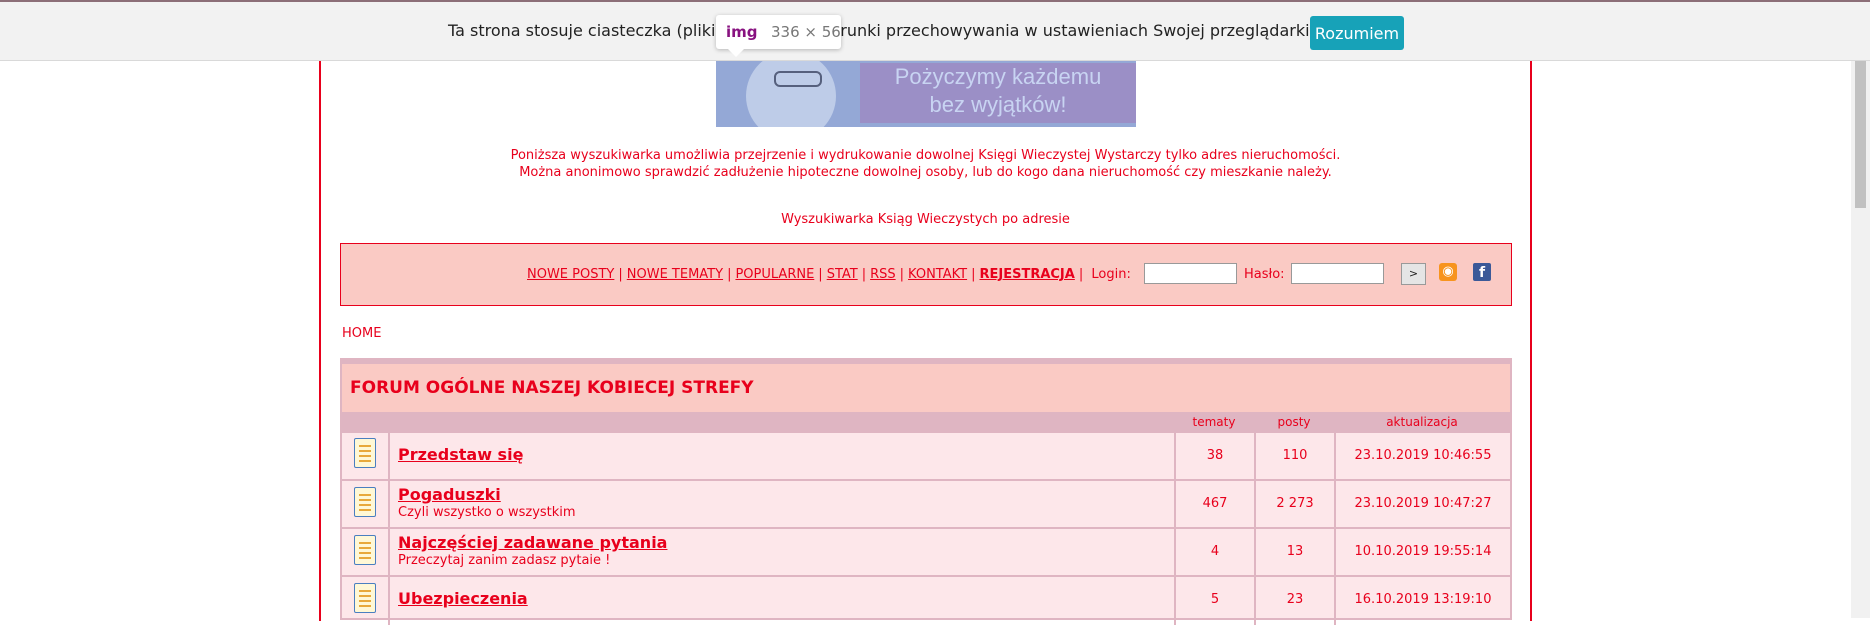 Image resolution: width=1870 pixels, height=625 pixels. What do you see at coordinates (463, 598) in the screenshot?
I see `forum-title-link: Ubezpieczenia` at bounding box center [463, 598].